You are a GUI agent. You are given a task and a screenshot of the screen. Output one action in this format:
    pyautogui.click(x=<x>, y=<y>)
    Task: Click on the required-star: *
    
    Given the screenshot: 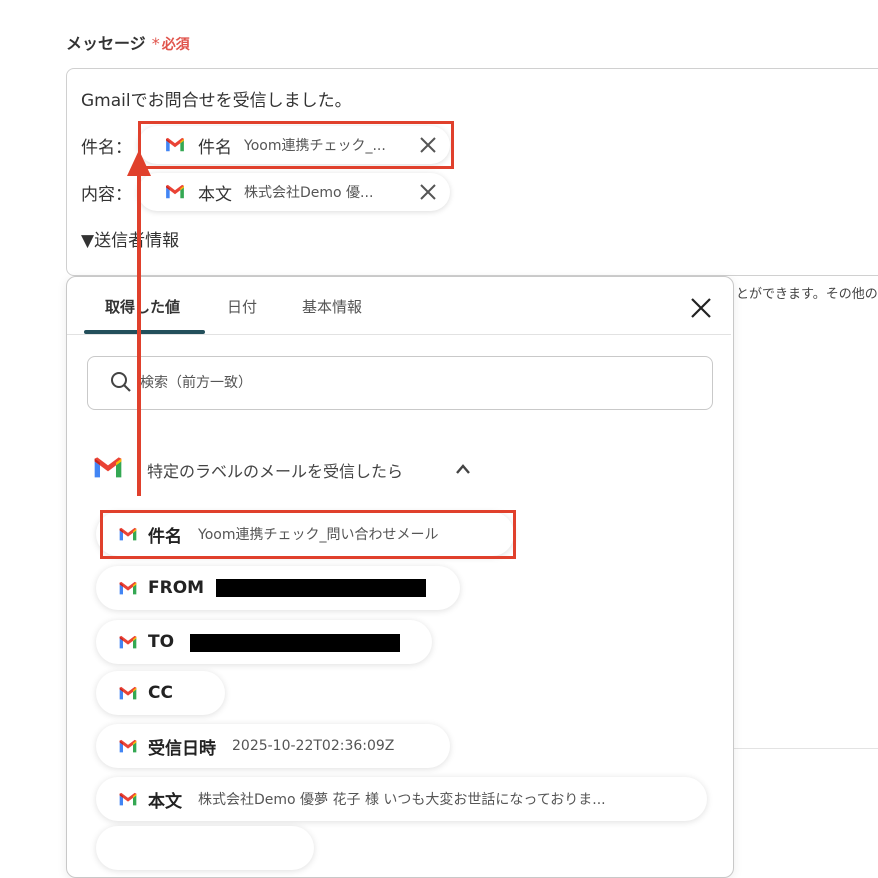 What is the action you would take?
    pyautogui.click(x=155, y=43)
    